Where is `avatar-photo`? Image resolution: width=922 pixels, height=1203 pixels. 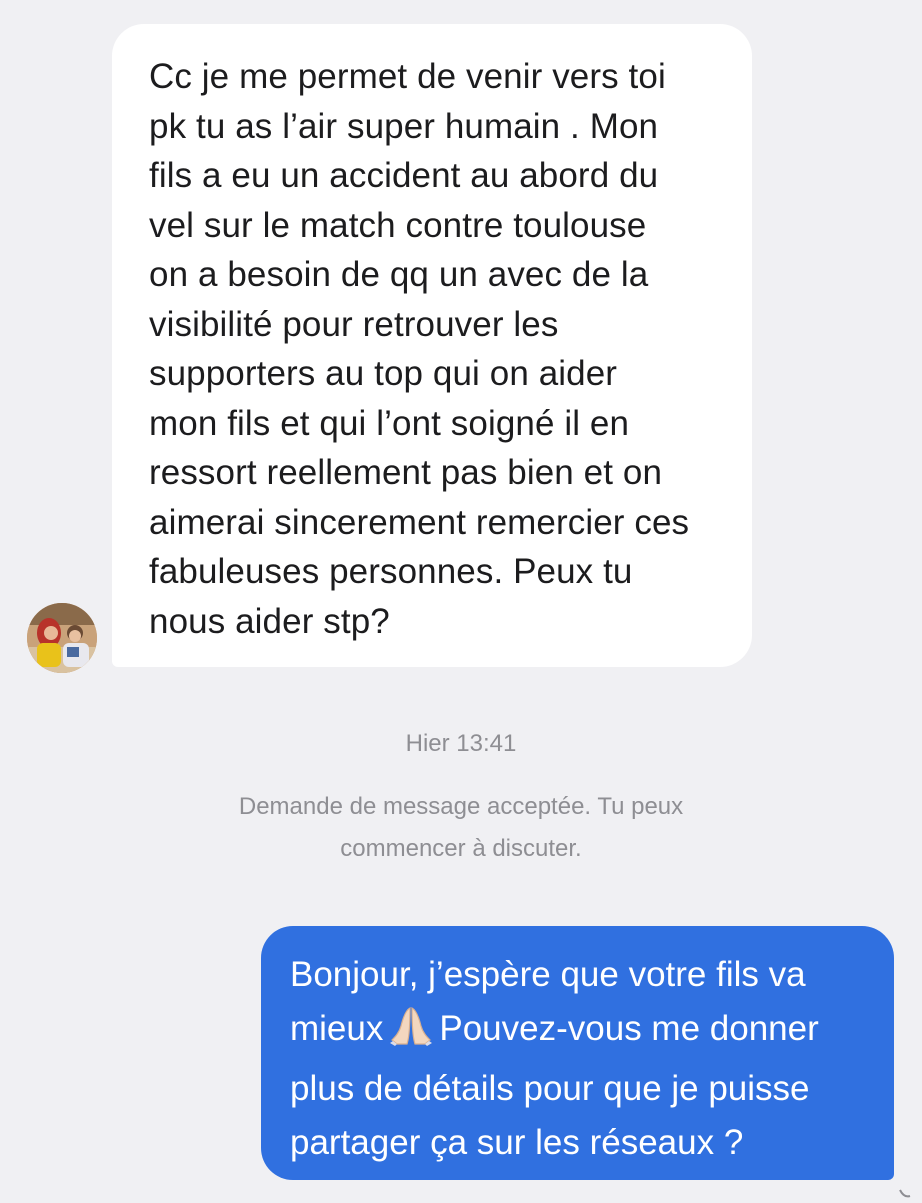
avatar-photo is located at coordinates (62, 638).